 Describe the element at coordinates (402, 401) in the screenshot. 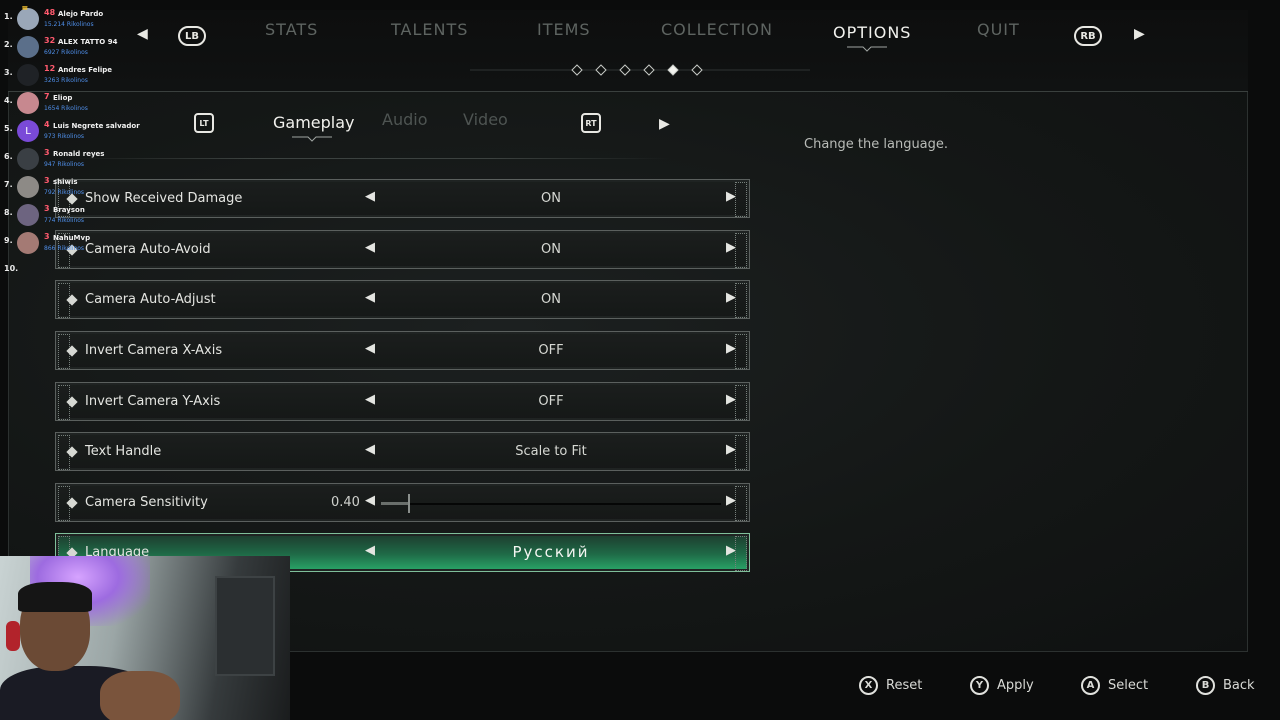

I see `setting-row-invert-camera-y: Invert Camera Y-Axis ◀ OFF ▶` at that location.